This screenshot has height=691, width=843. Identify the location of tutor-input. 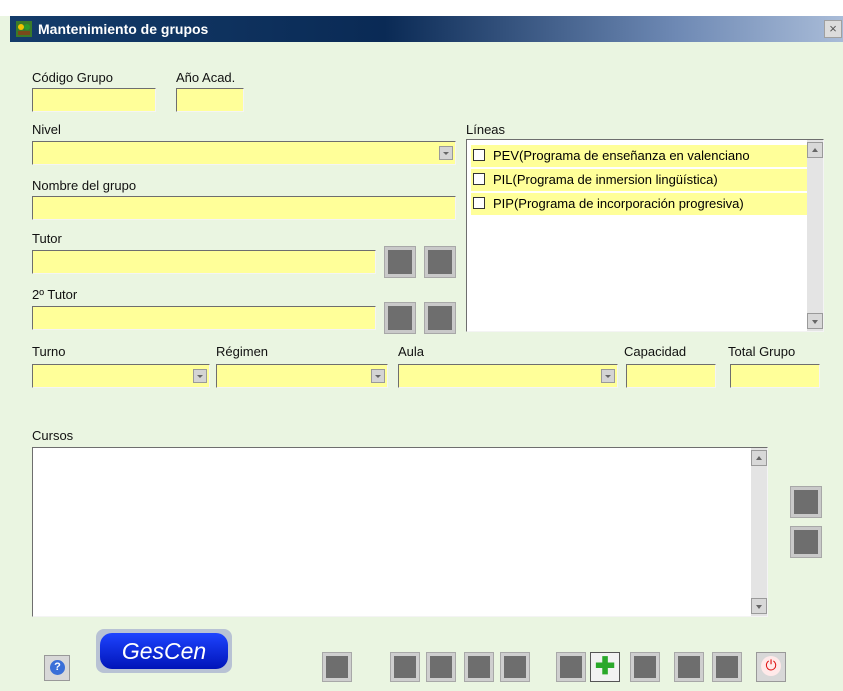
(204, 262).